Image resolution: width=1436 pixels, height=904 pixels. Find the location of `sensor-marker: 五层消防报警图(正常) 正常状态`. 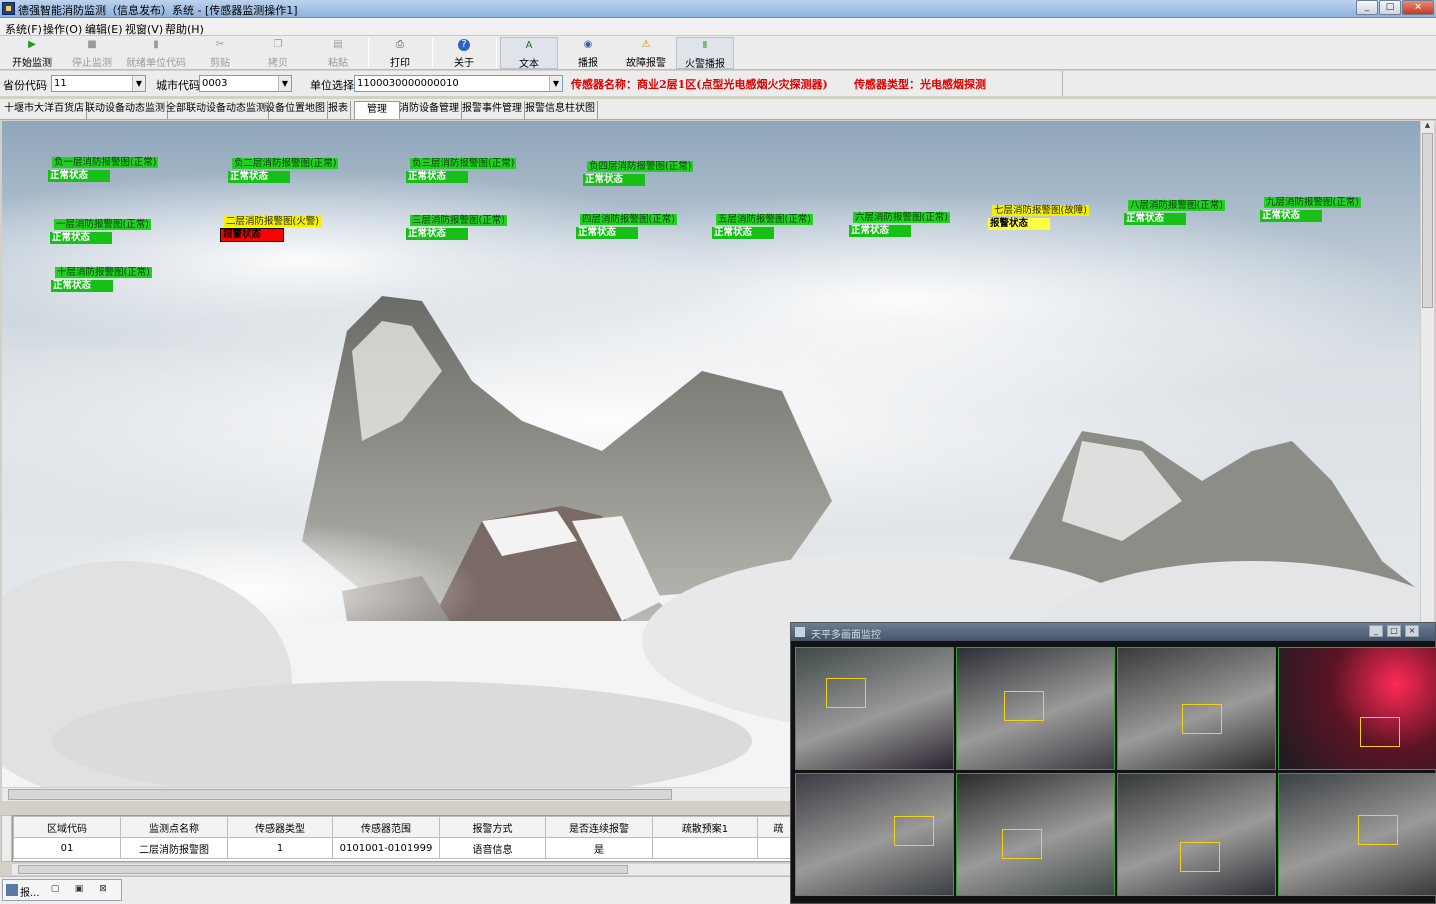

sensor-marker: 五层消防报警图(正常) 正常状态 is located at coordinates (762, 226).